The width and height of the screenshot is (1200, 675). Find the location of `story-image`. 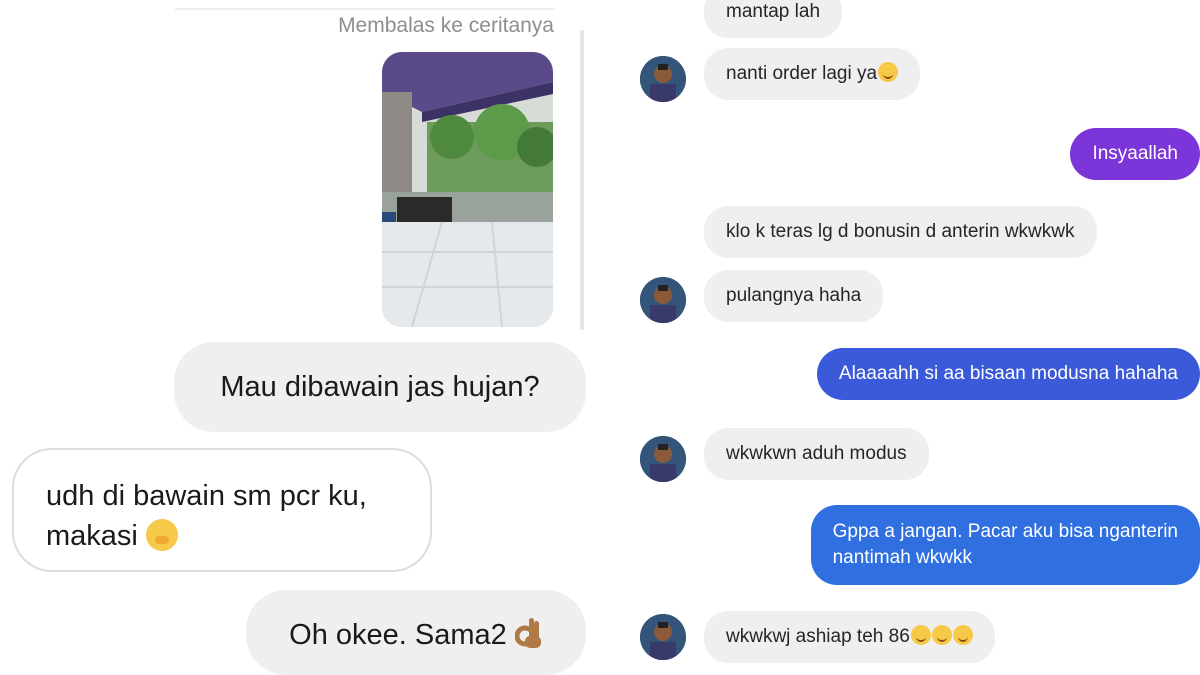

story-image is located at coordinates (467, 189).